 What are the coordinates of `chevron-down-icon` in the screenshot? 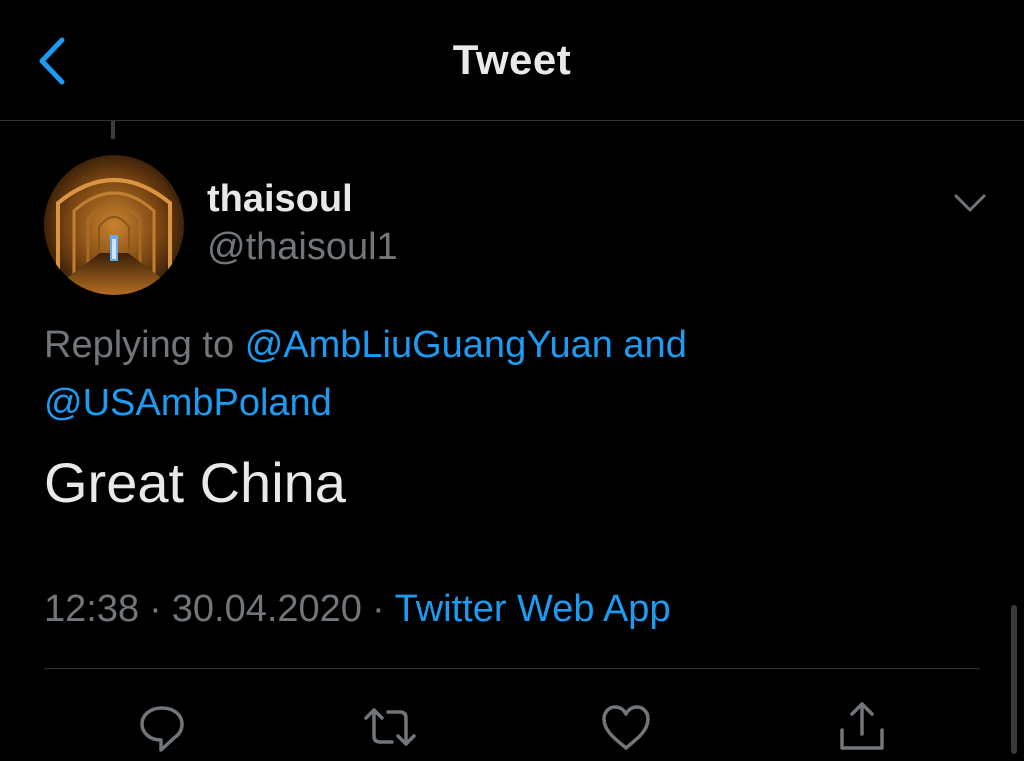 It's located at (970, 203).